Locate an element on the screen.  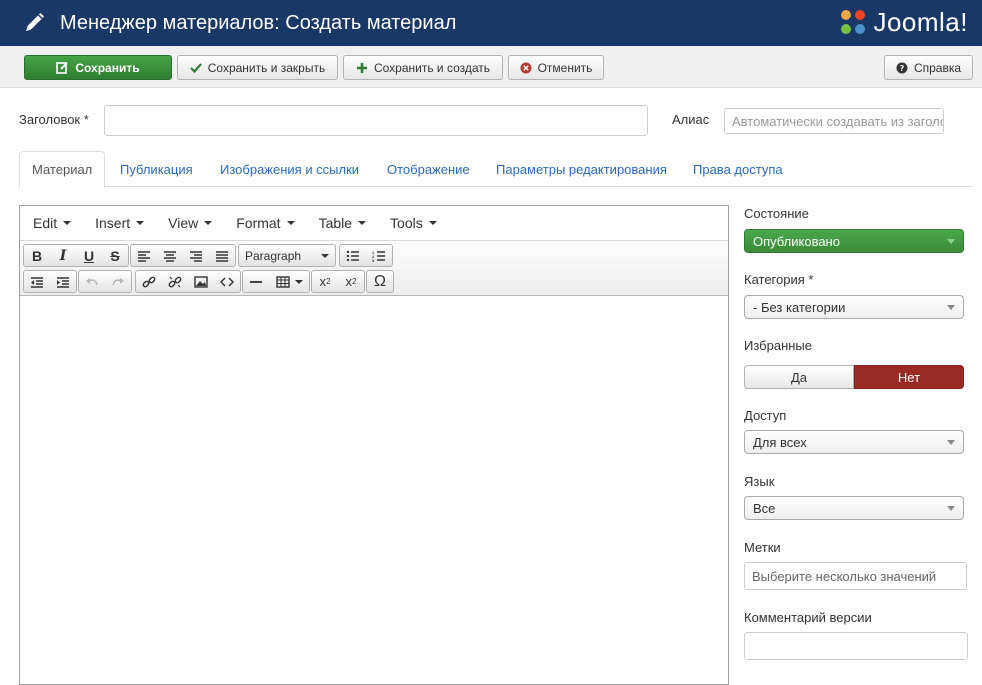
align-center-icon is located at coordinates (170, 255).